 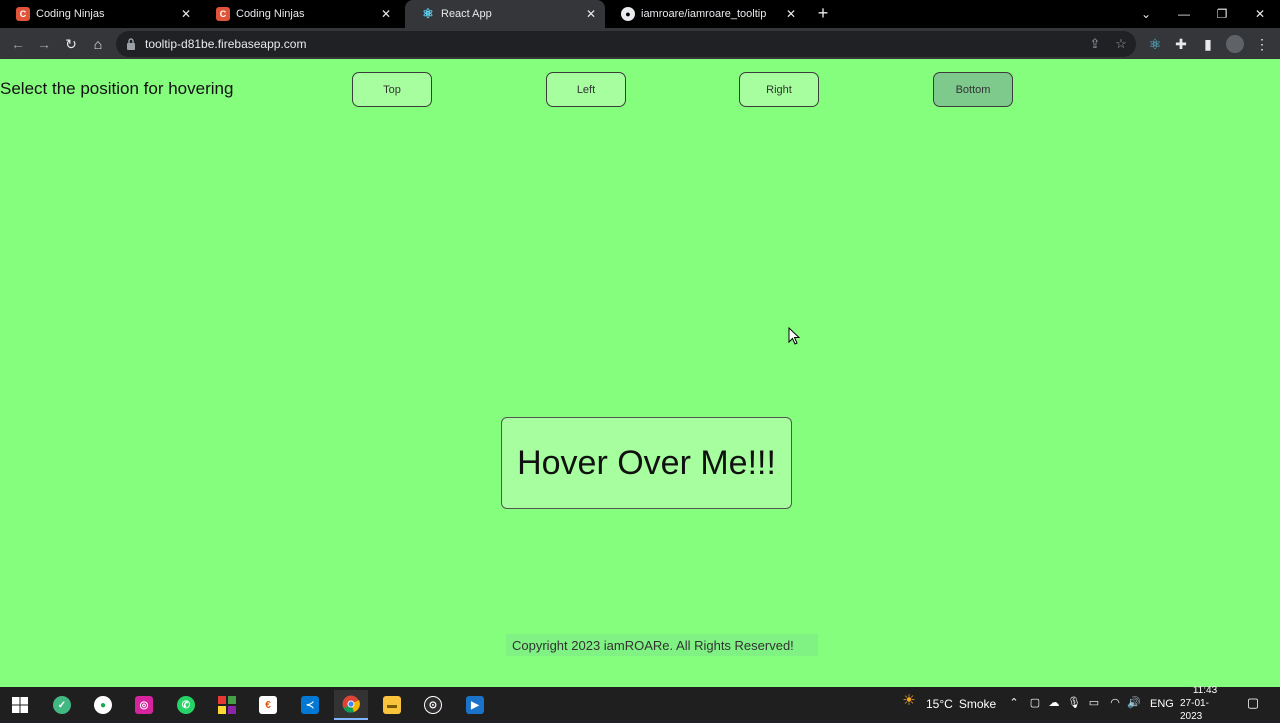 What do you see at coordinates (1222, 14) in the screenshot?
I see `restore-icon: ❐` at bounding box center [1222, 14].